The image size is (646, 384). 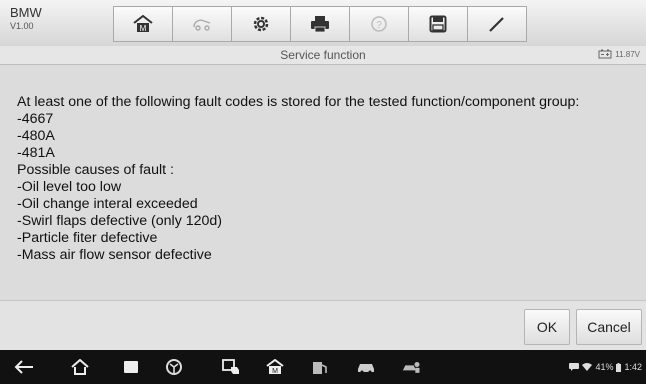 I want to click on recents-button, so click(x=131, y=367).